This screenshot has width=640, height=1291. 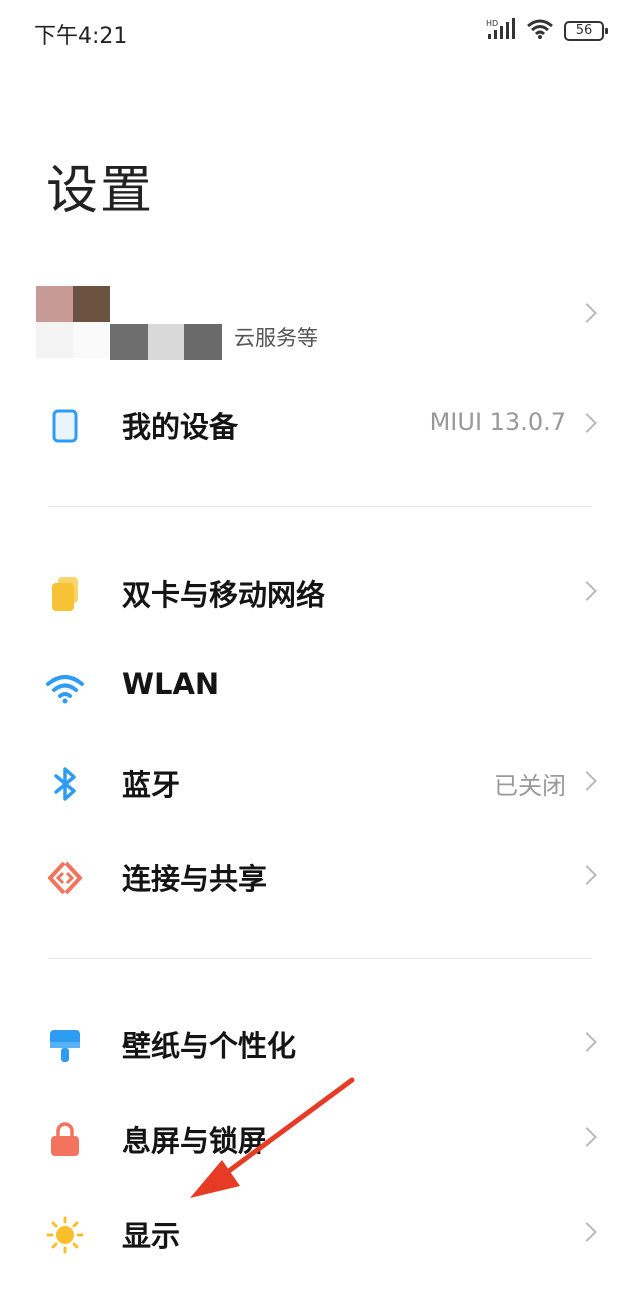 What do you see at coordinates (73, 322) in the screenshot?
I see `avatar` at bounding box center [73, 322].